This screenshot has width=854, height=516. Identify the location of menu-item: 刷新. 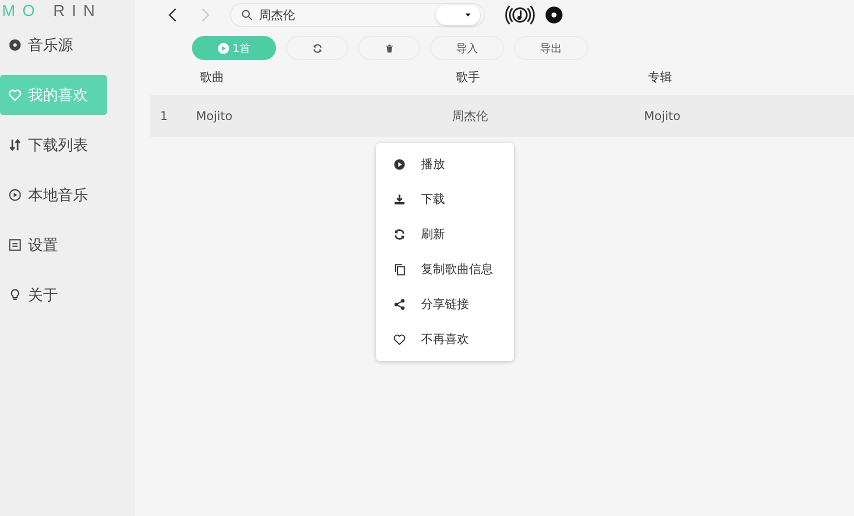
(445, 234).